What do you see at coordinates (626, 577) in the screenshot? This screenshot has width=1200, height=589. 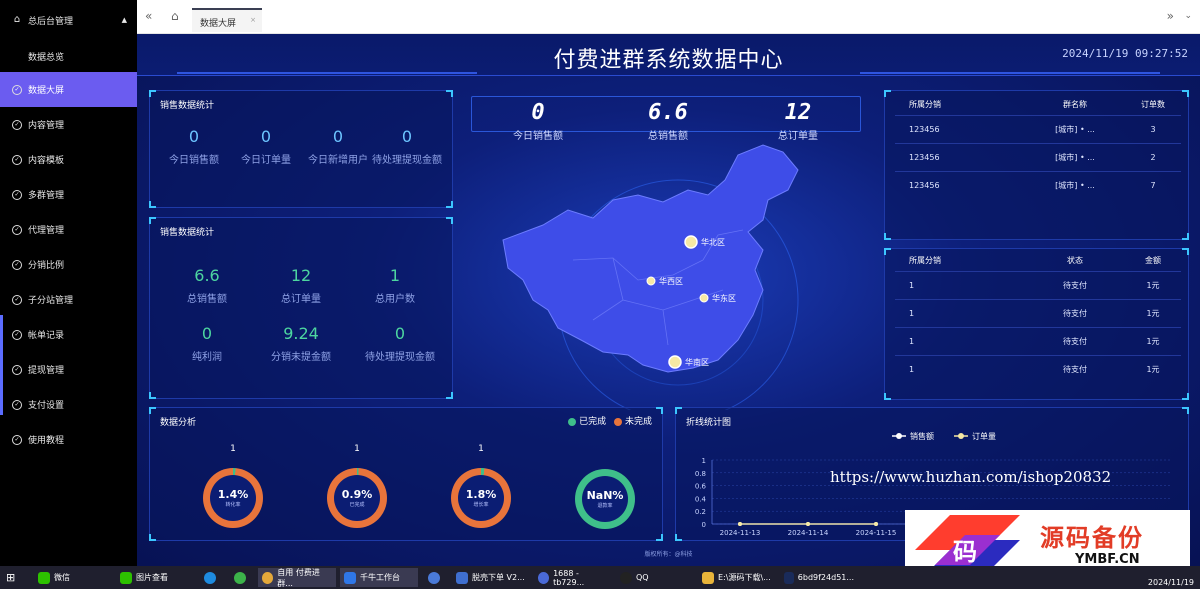 I see `qq-icon` at bounding box center [626, 577].